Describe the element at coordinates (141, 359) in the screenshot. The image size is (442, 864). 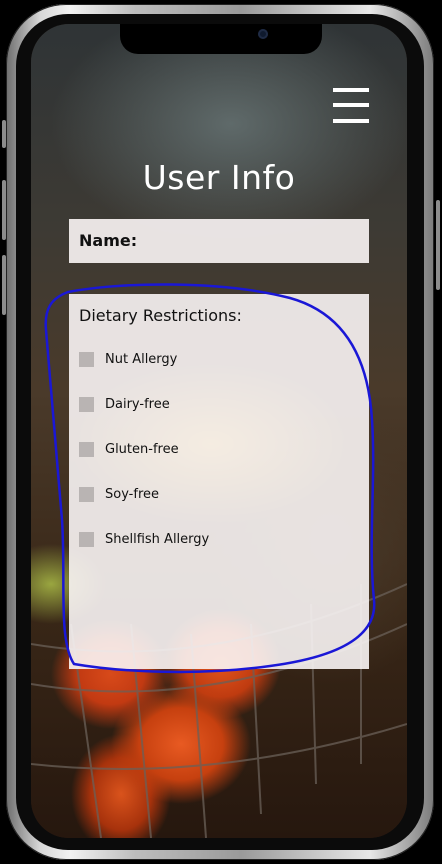
I see `option-label: Nut Allergy` at that location.